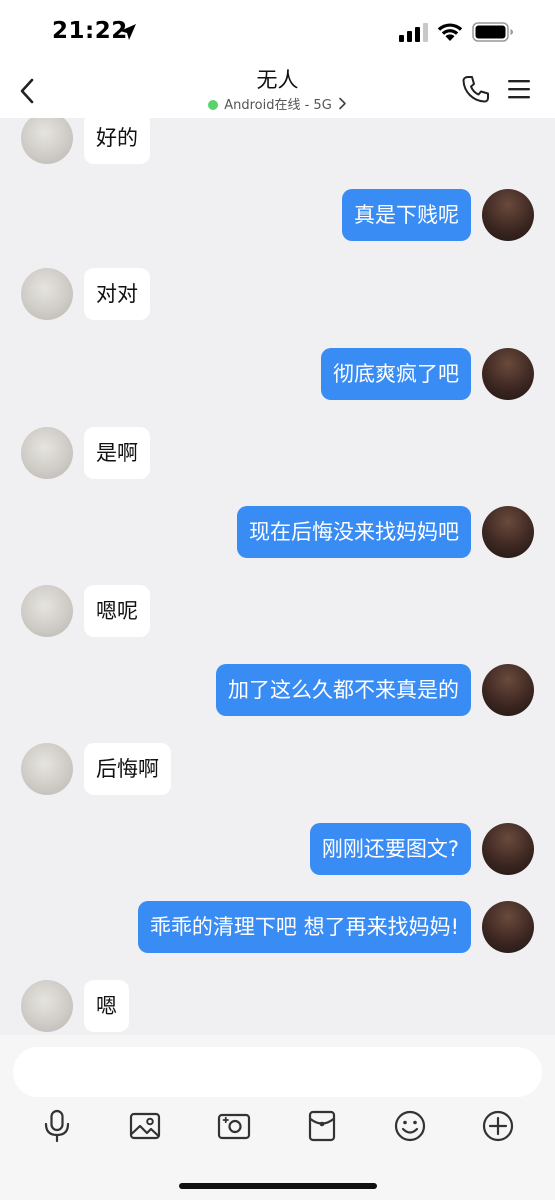  Describe the element at coordinates (90, 31) in the screenshot. I see `status-time: 21:22` at that location.